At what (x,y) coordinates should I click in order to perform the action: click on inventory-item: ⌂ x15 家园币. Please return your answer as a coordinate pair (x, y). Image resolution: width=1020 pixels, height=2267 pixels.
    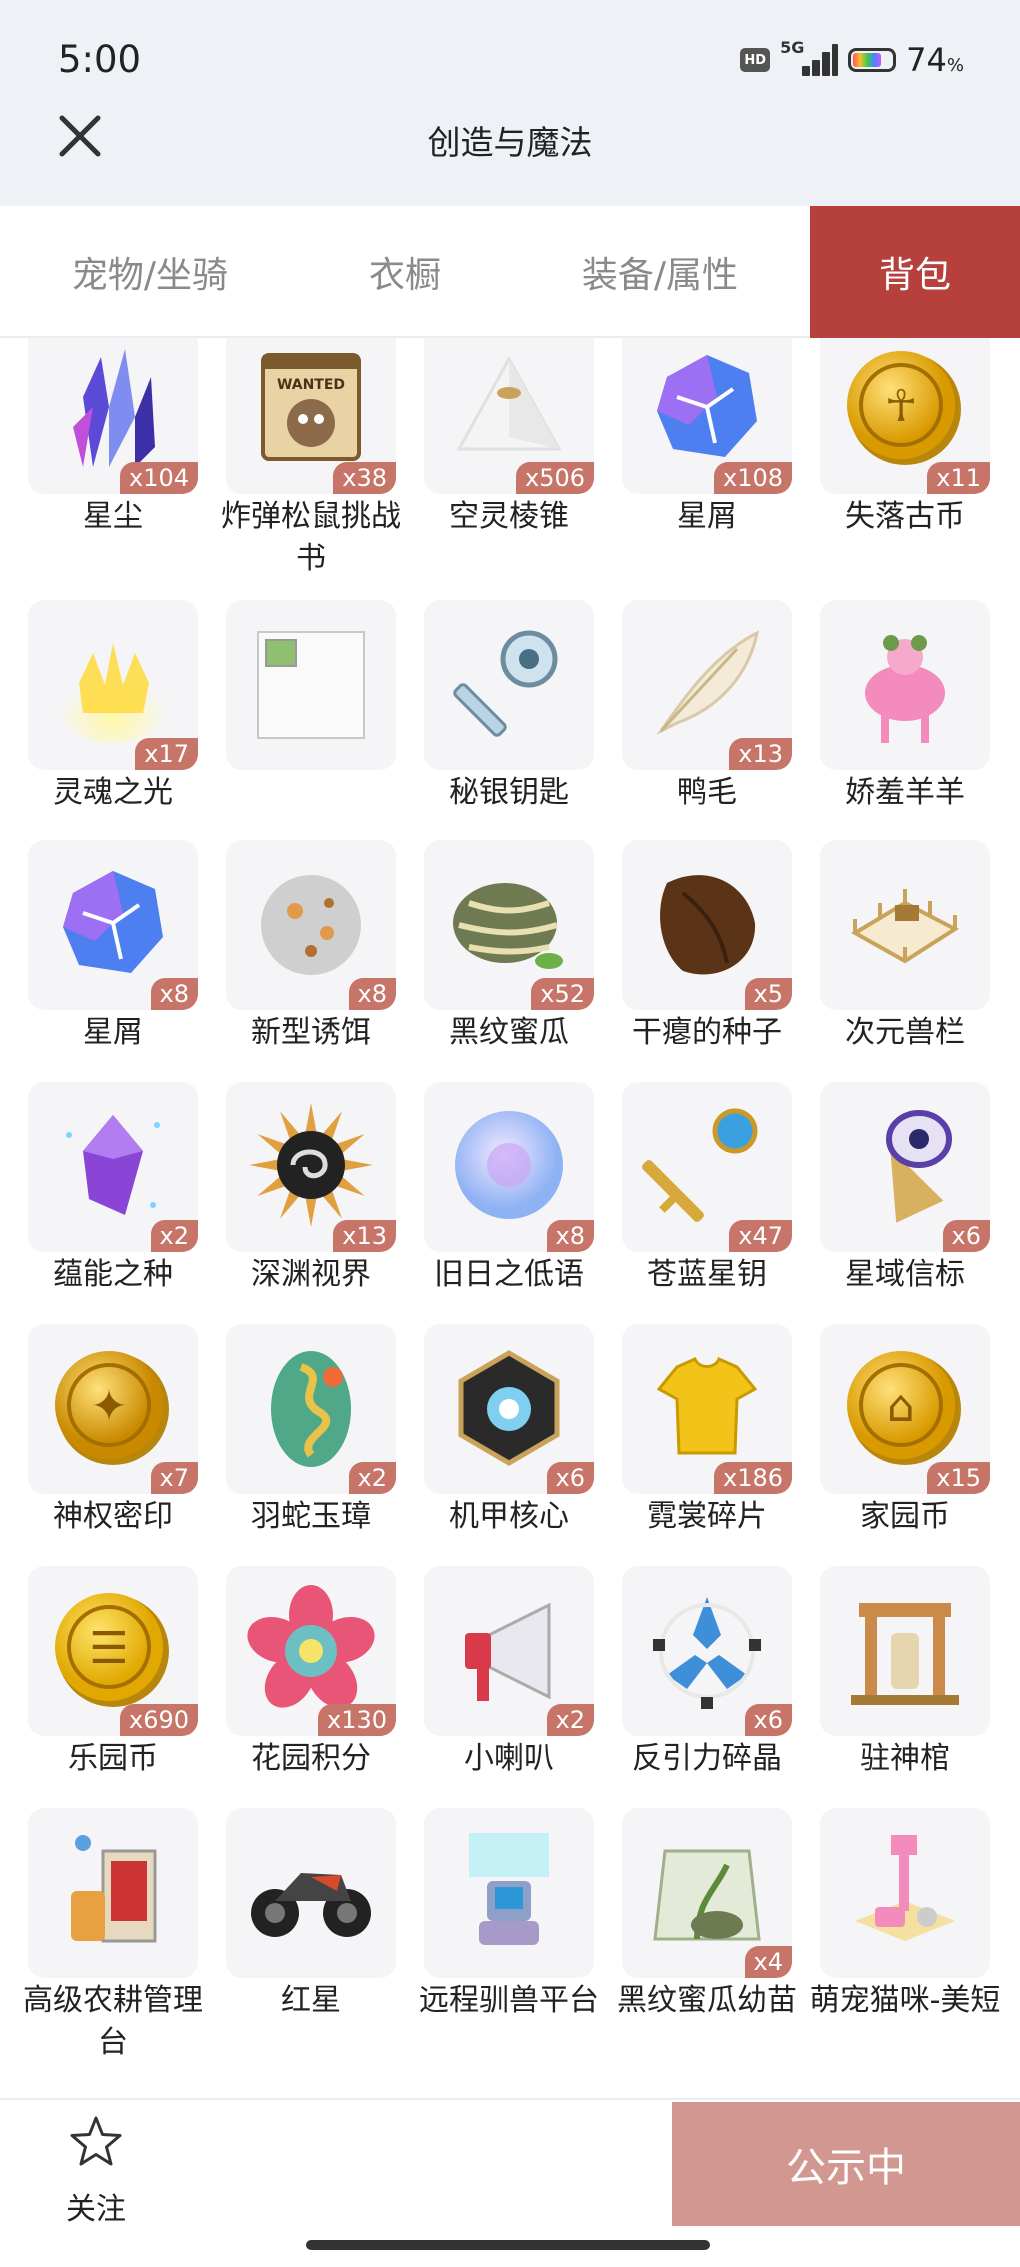
    Looking at the image, I should click on (891, 1442).